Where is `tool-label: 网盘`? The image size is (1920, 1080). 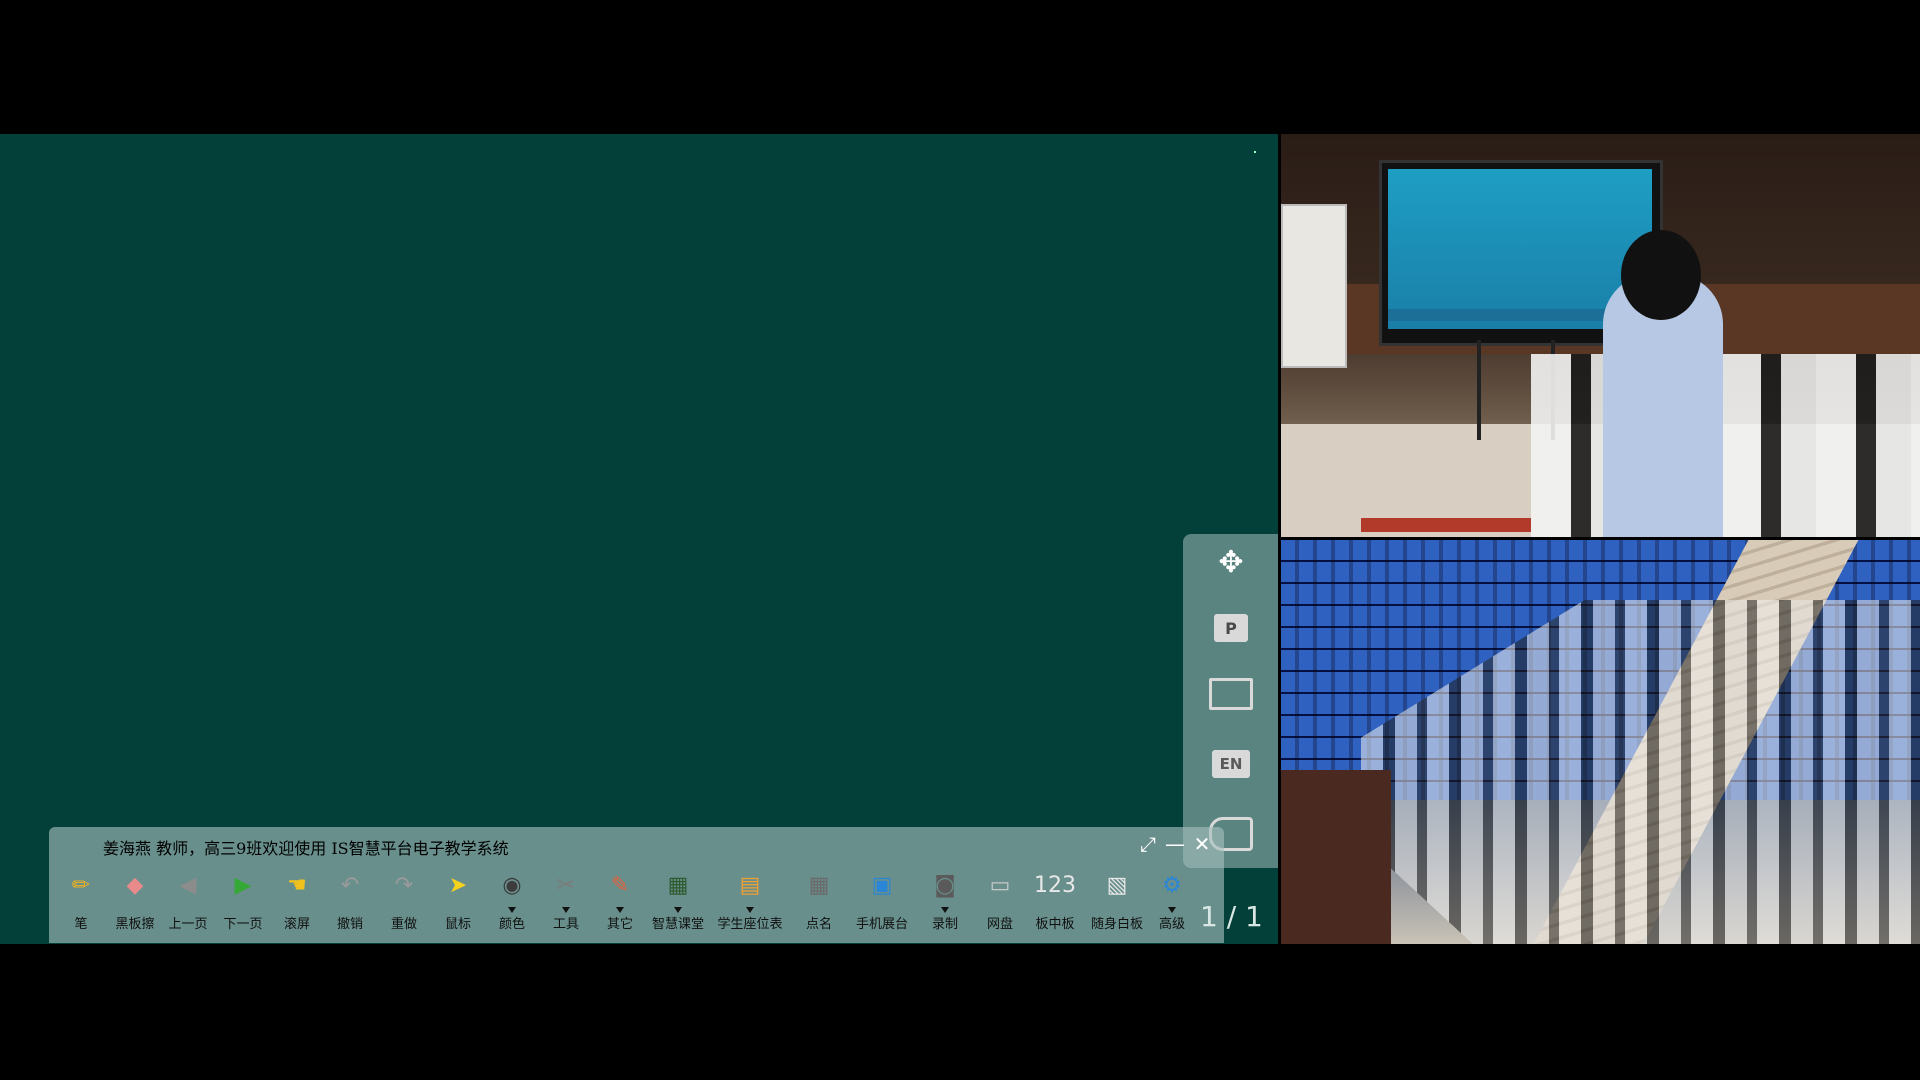
tool-label: 网盘 is located at coordinates (999, 924).